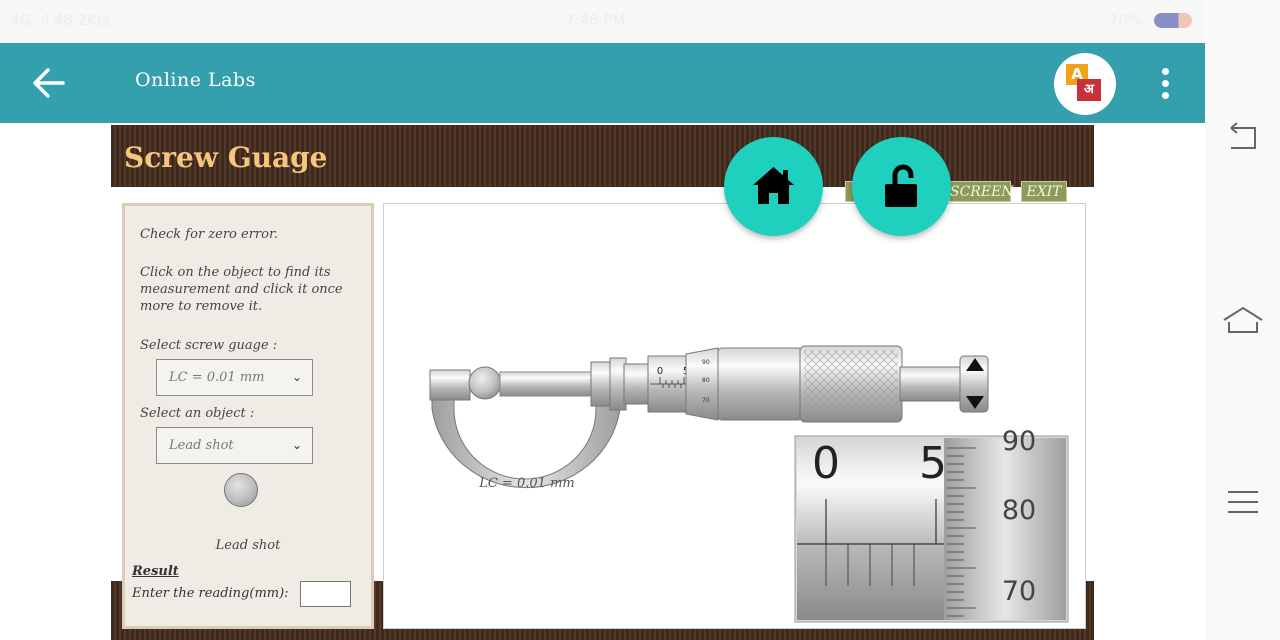 The width and height of the screenshot is (1280, 640). I want to click on lead-shot-in-gauge, so click(485, 383).